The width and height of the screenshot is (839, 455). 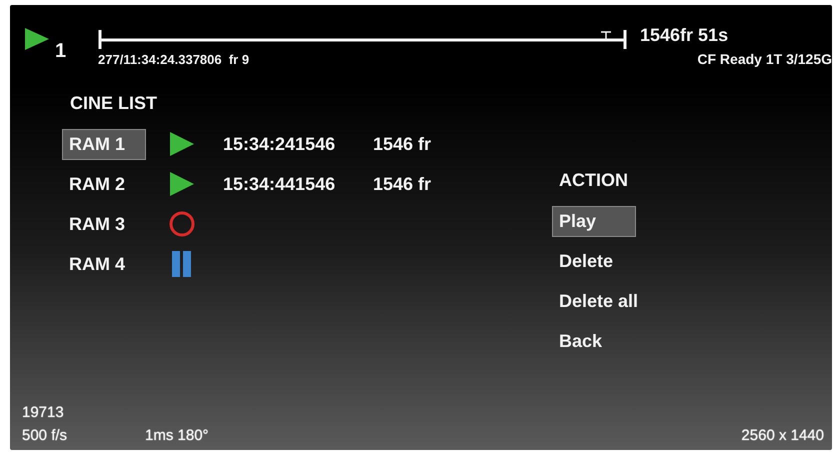 What do you see at coordinates (174, 59) in the screenshot?
I see `timecode-position: 277/11:34:24.337806 fr 9` at bounding box center [174, 59].